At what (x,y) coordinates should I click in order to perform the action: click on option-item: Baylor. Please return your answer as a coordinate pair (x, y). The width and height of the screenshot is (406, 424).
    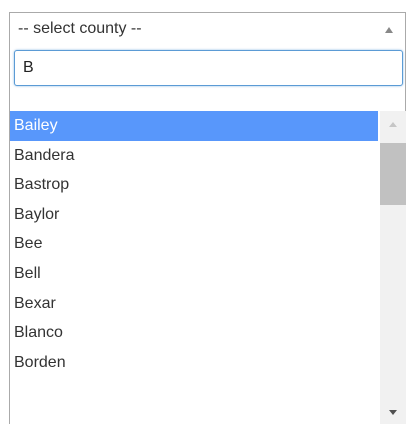
    Looking at the image, I should click on (194, 215).